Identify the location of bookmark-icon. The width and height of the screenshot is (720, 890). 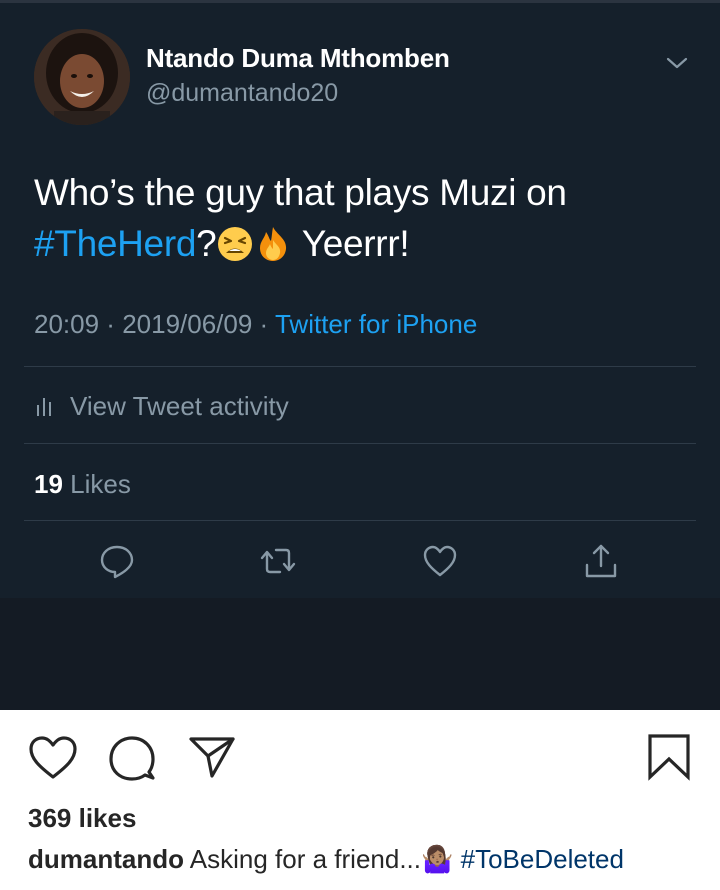
(669, 757).